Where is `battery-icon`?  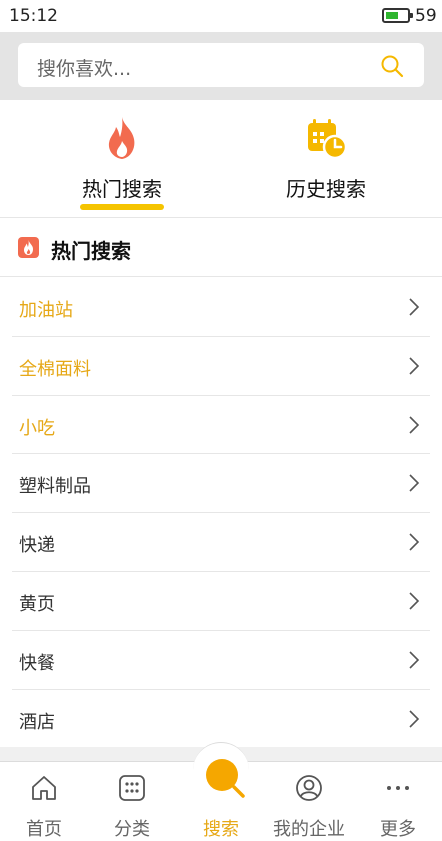 battery-icon is located at coordinates (397, 15).